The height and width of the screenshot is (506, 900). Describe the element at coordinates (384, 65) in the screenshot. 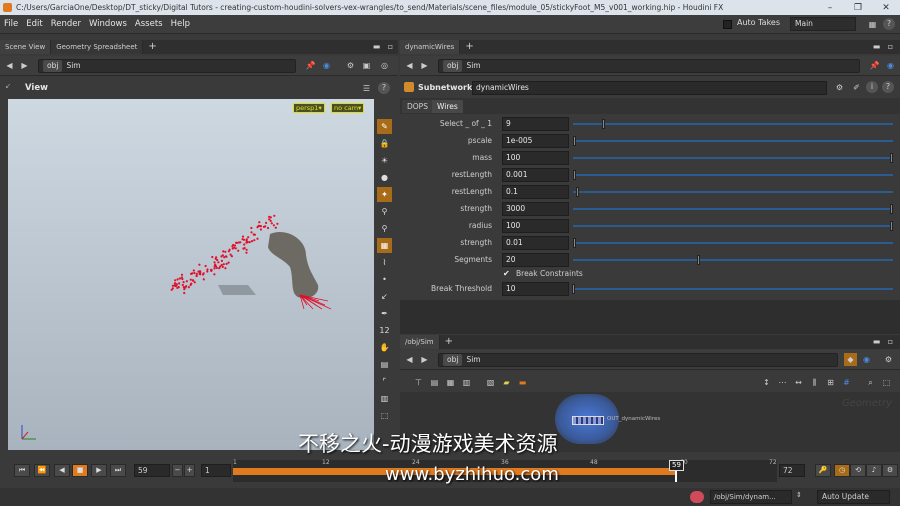

I see `camera-icon: ◎` at that location.